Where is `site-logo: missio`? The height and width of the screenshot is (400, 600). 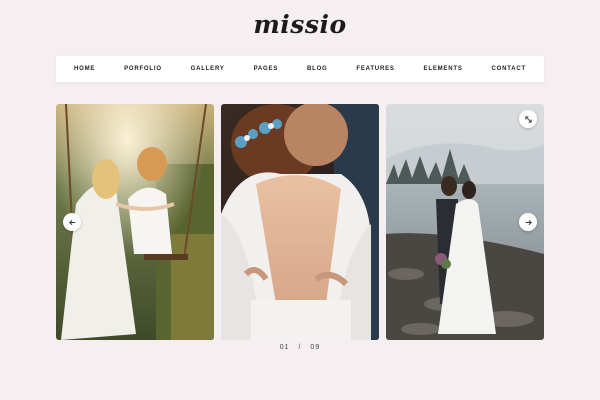 site-logo: missio is located at coordinates (300, 24).